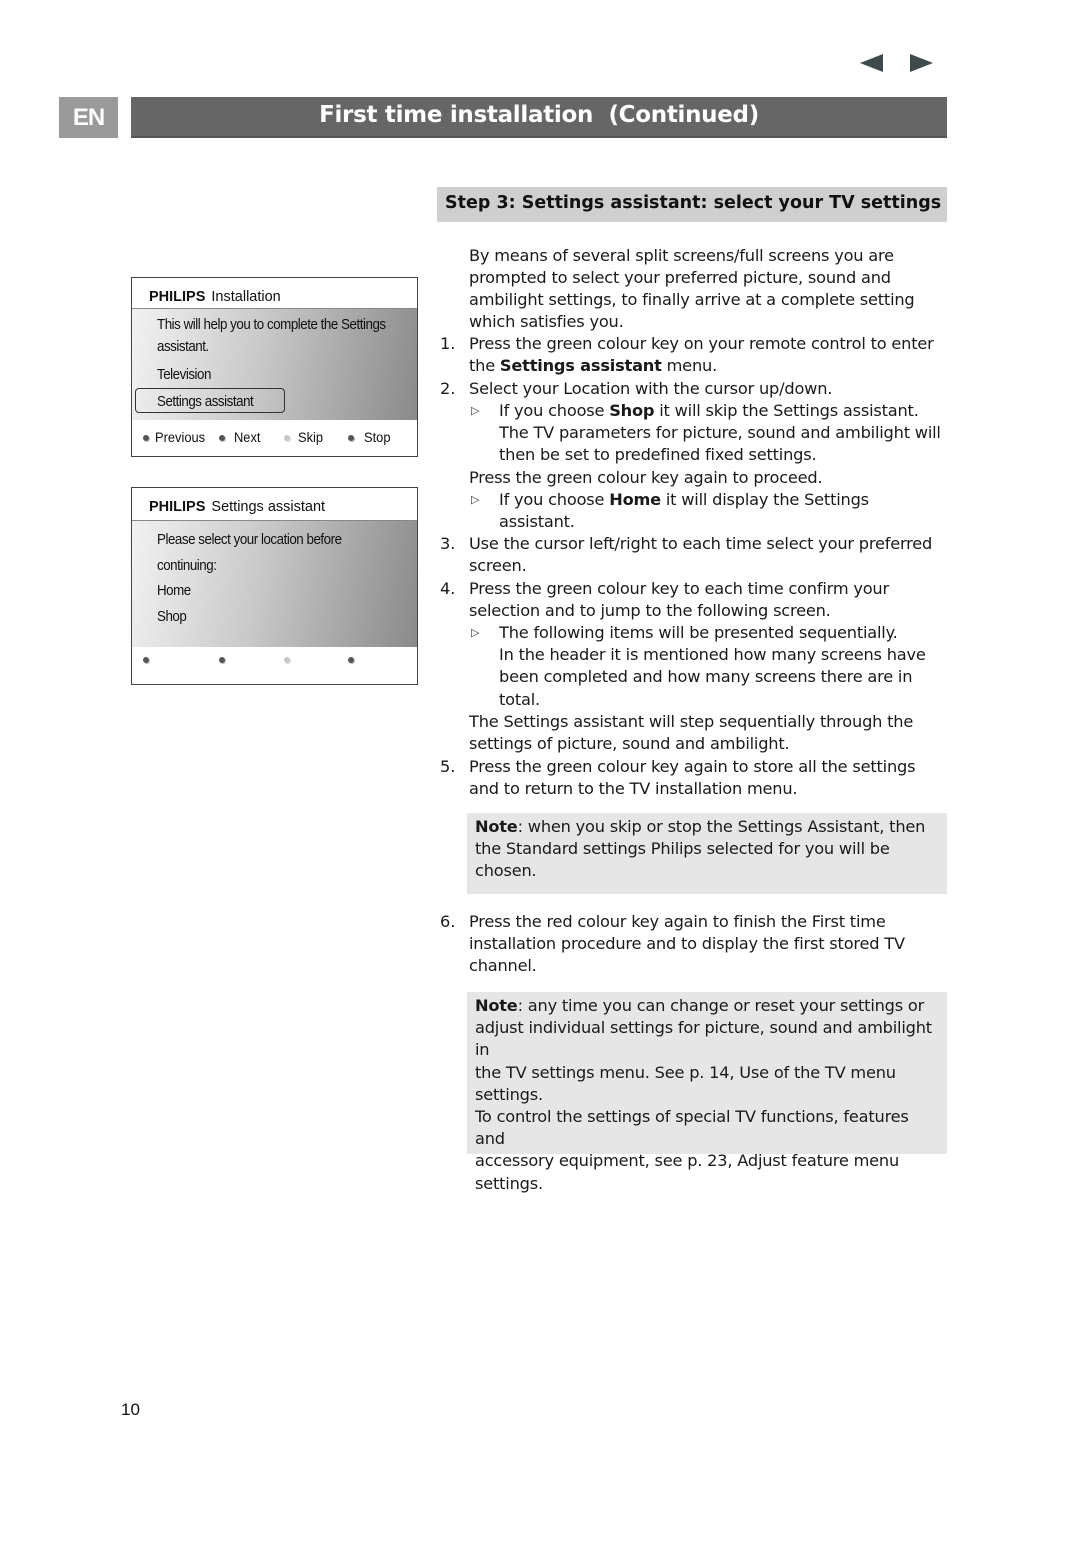  What do you see at coordinates (448, 921) in the screenshot?
I see `step-number: 6.` at bounding box center [448, 921].